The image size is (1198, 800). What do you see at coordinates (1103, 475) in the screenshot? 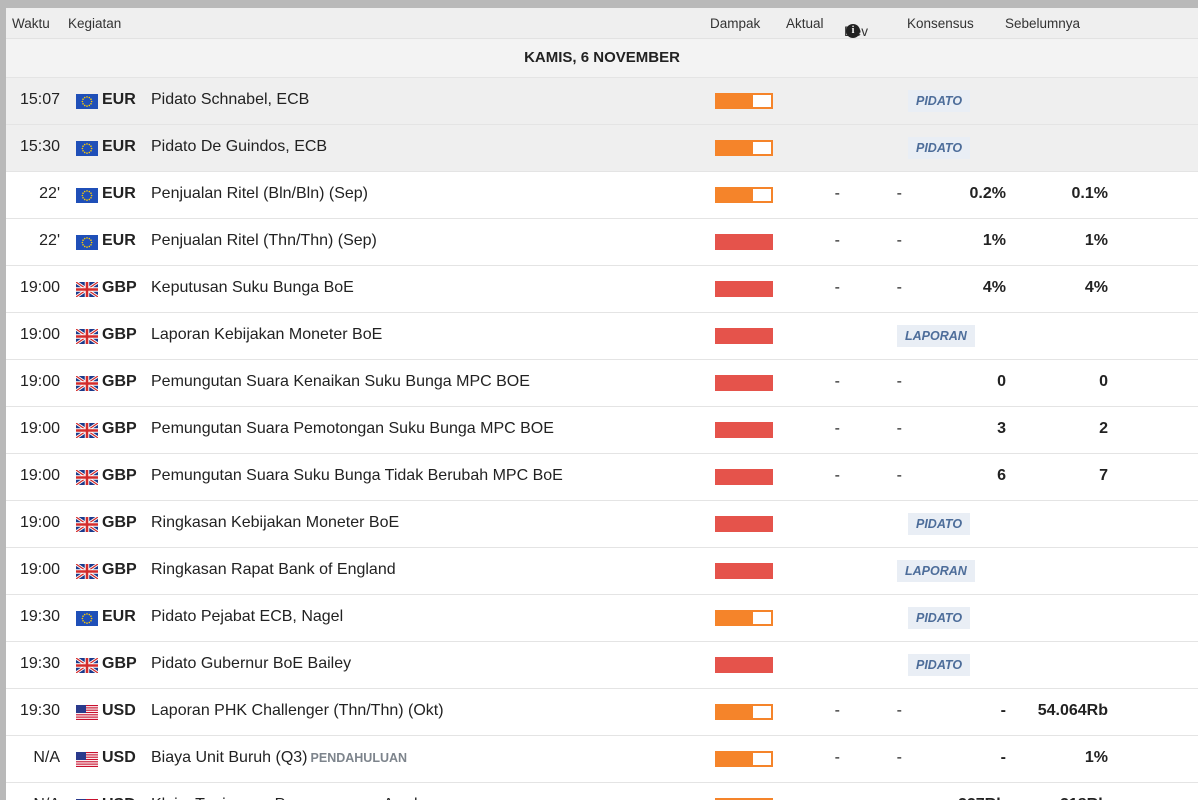
I see `previous-value: 7` at bounding box center [1103, 475].